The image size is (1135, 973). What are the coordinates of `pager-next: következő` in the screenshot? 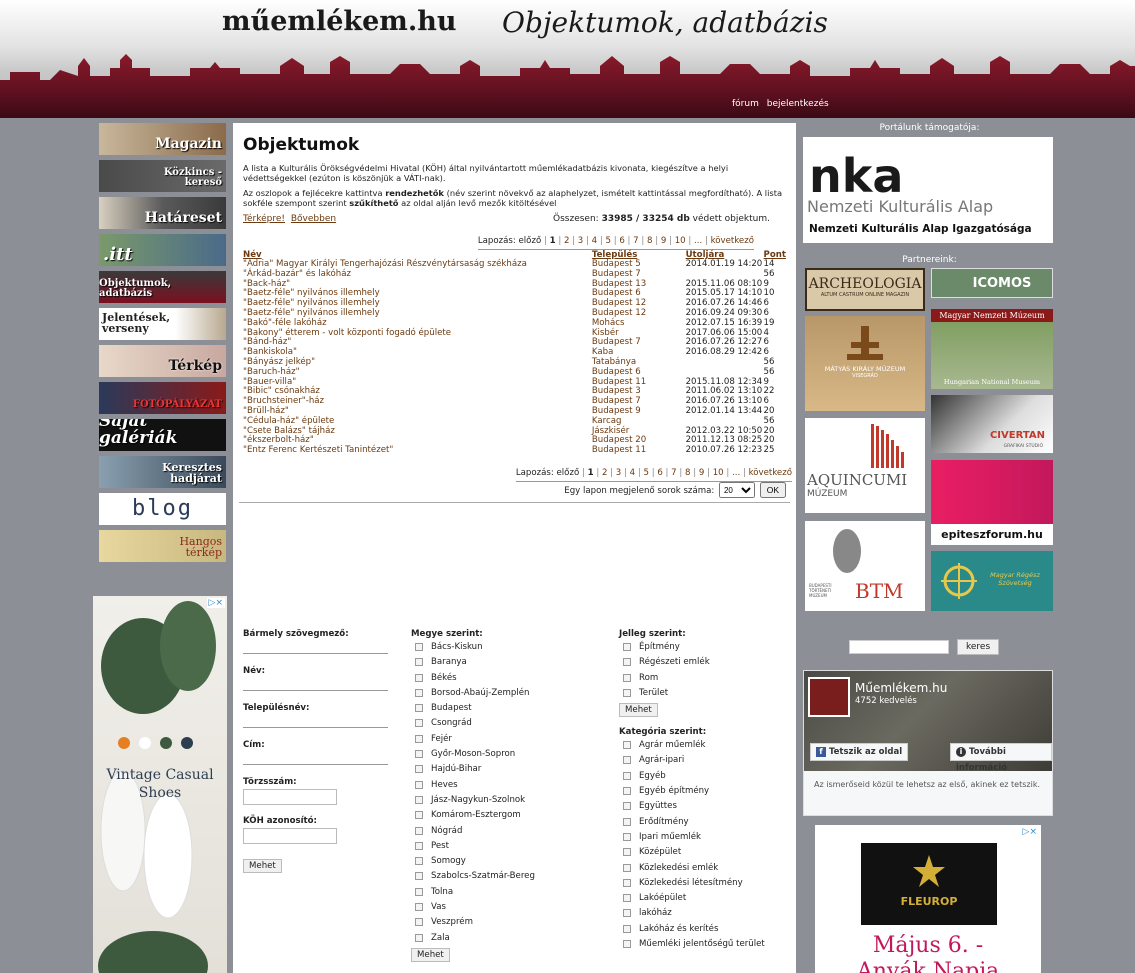 It's located at (770, 473).